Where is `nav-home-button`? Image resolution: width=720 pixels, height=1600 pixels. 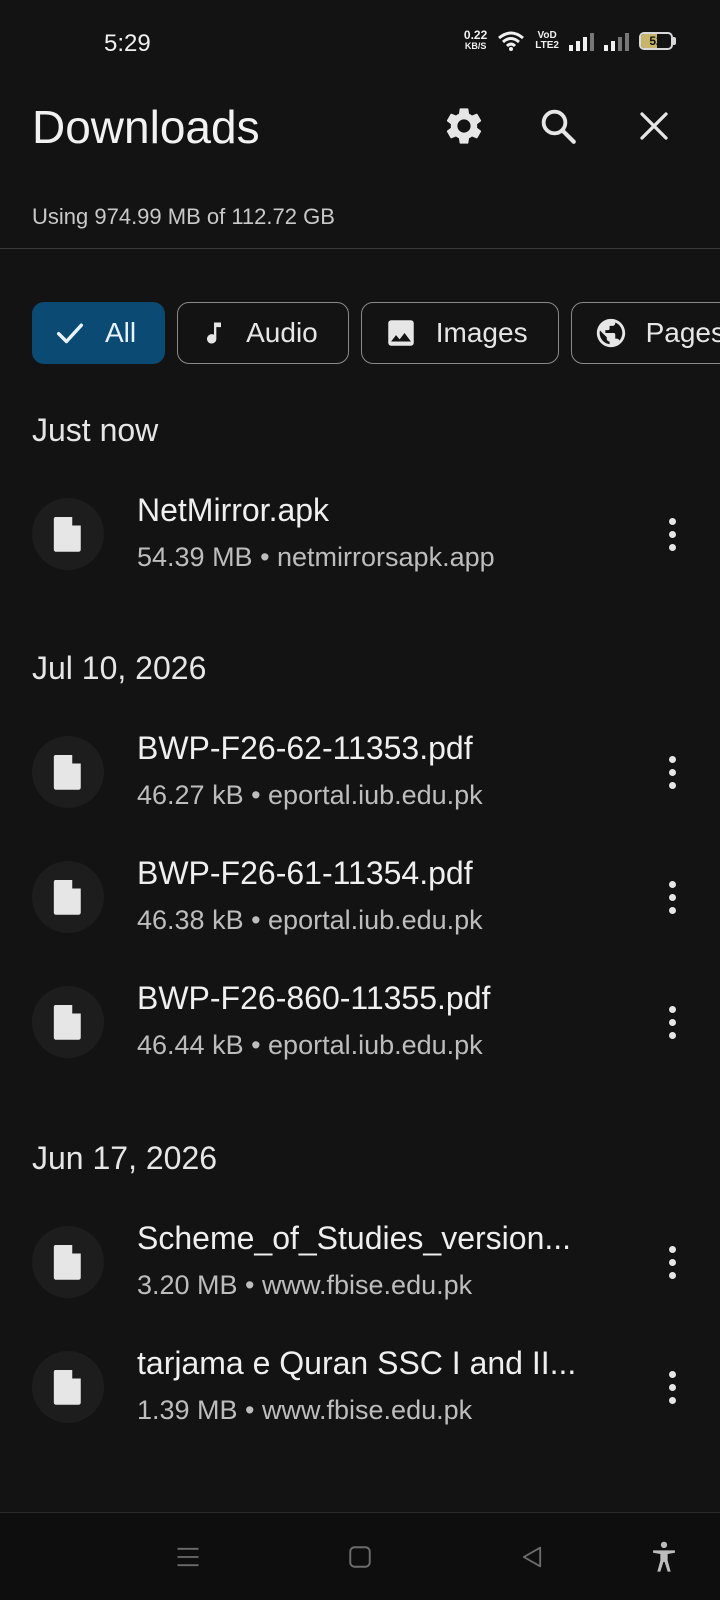 nav-home-button is located at coordinates (360, 1557).